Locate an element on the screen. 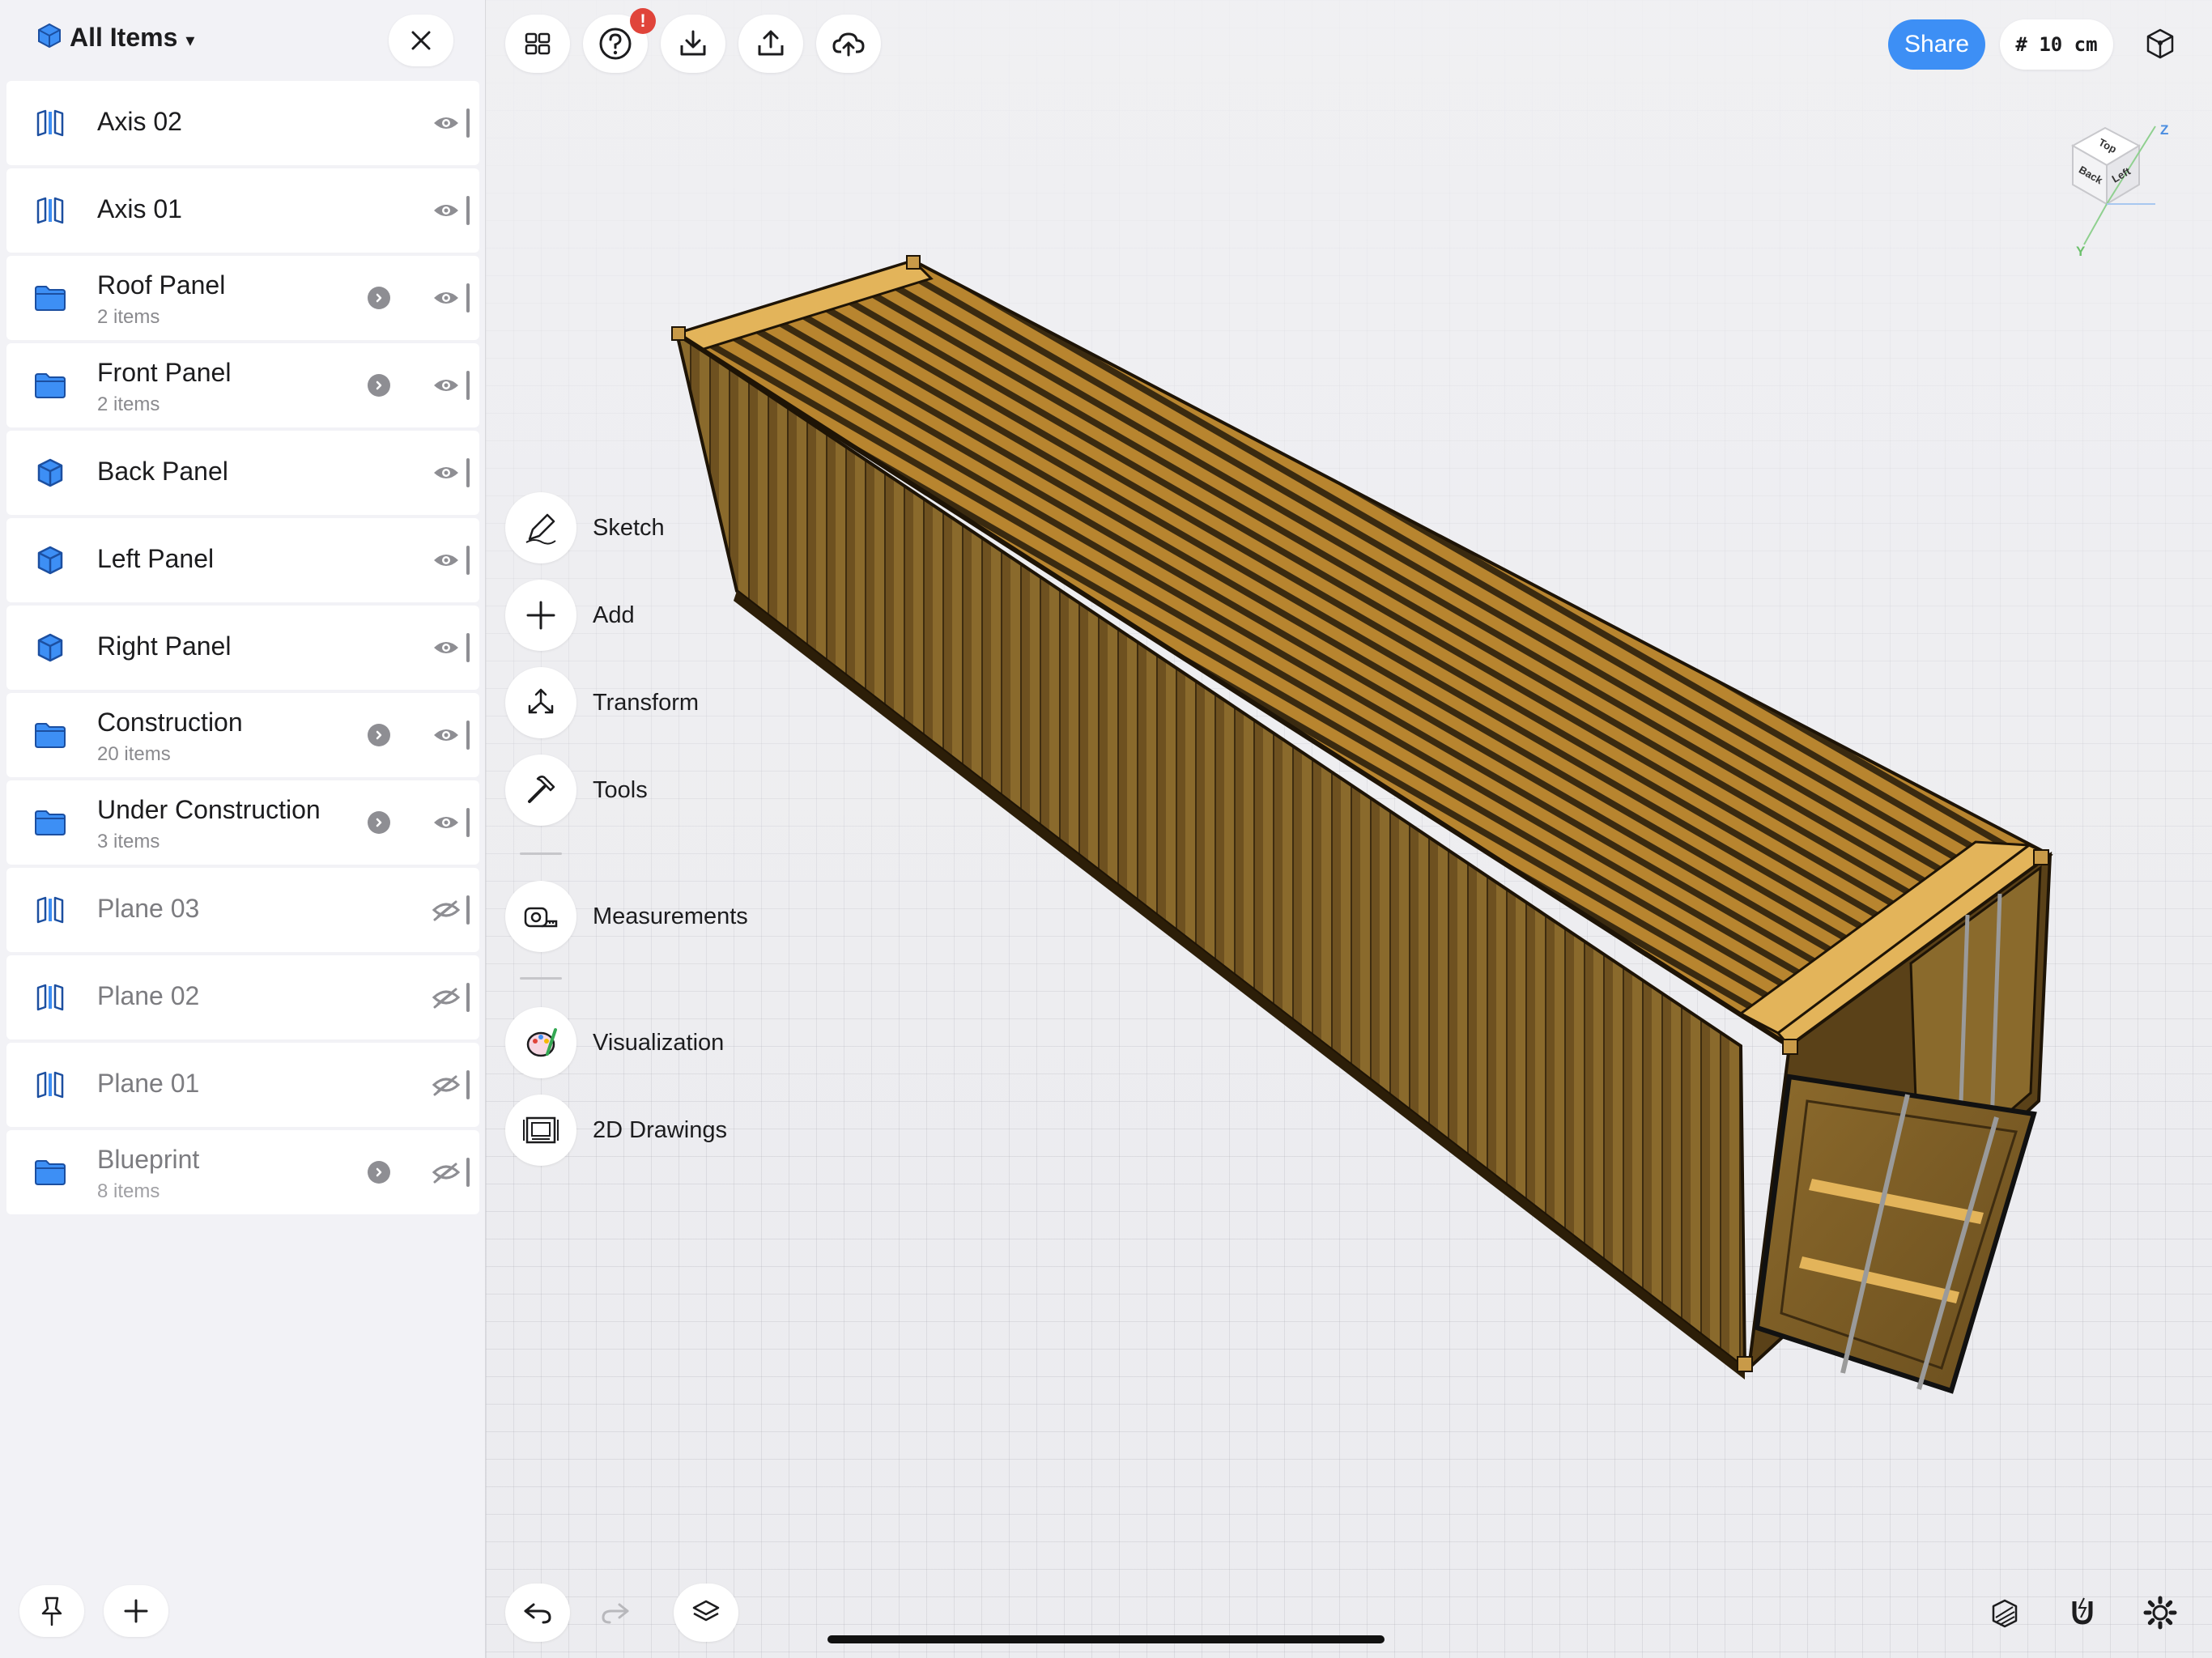 Image resolution: width=2212 pixels, height=1658 pixels. item-name: Back Panel is located at coordinates (162, 471).